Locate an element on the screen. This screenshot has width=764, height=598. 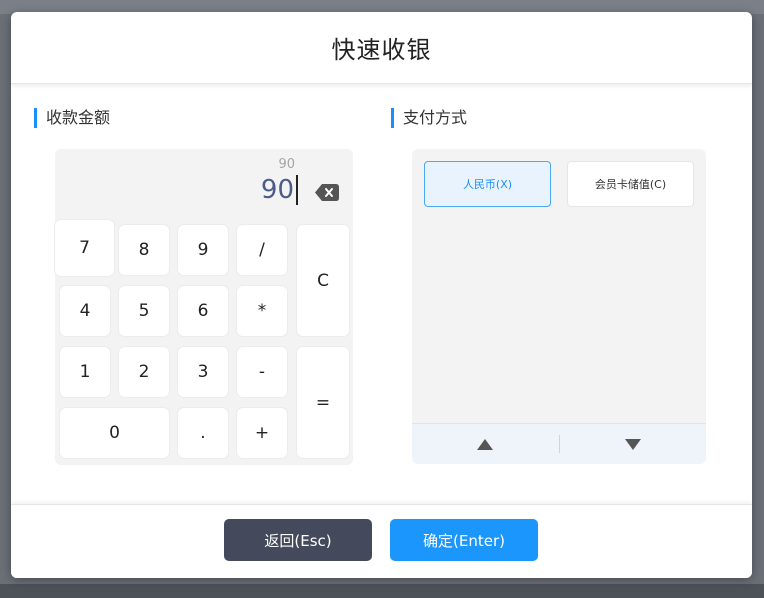
confirm-button: 确定(Enter) is located at coordinates (464, 540).